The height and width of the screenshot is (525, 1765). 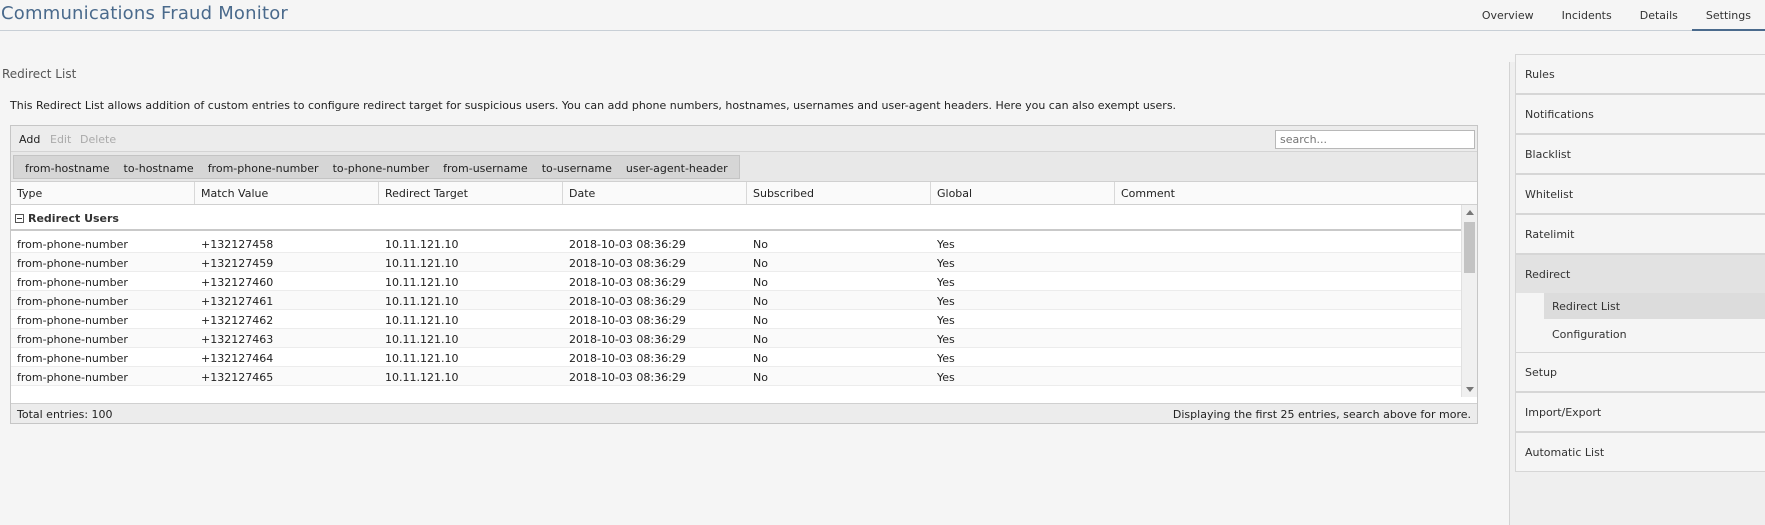 I want to click on search-input, so click(x=1375, y=139).